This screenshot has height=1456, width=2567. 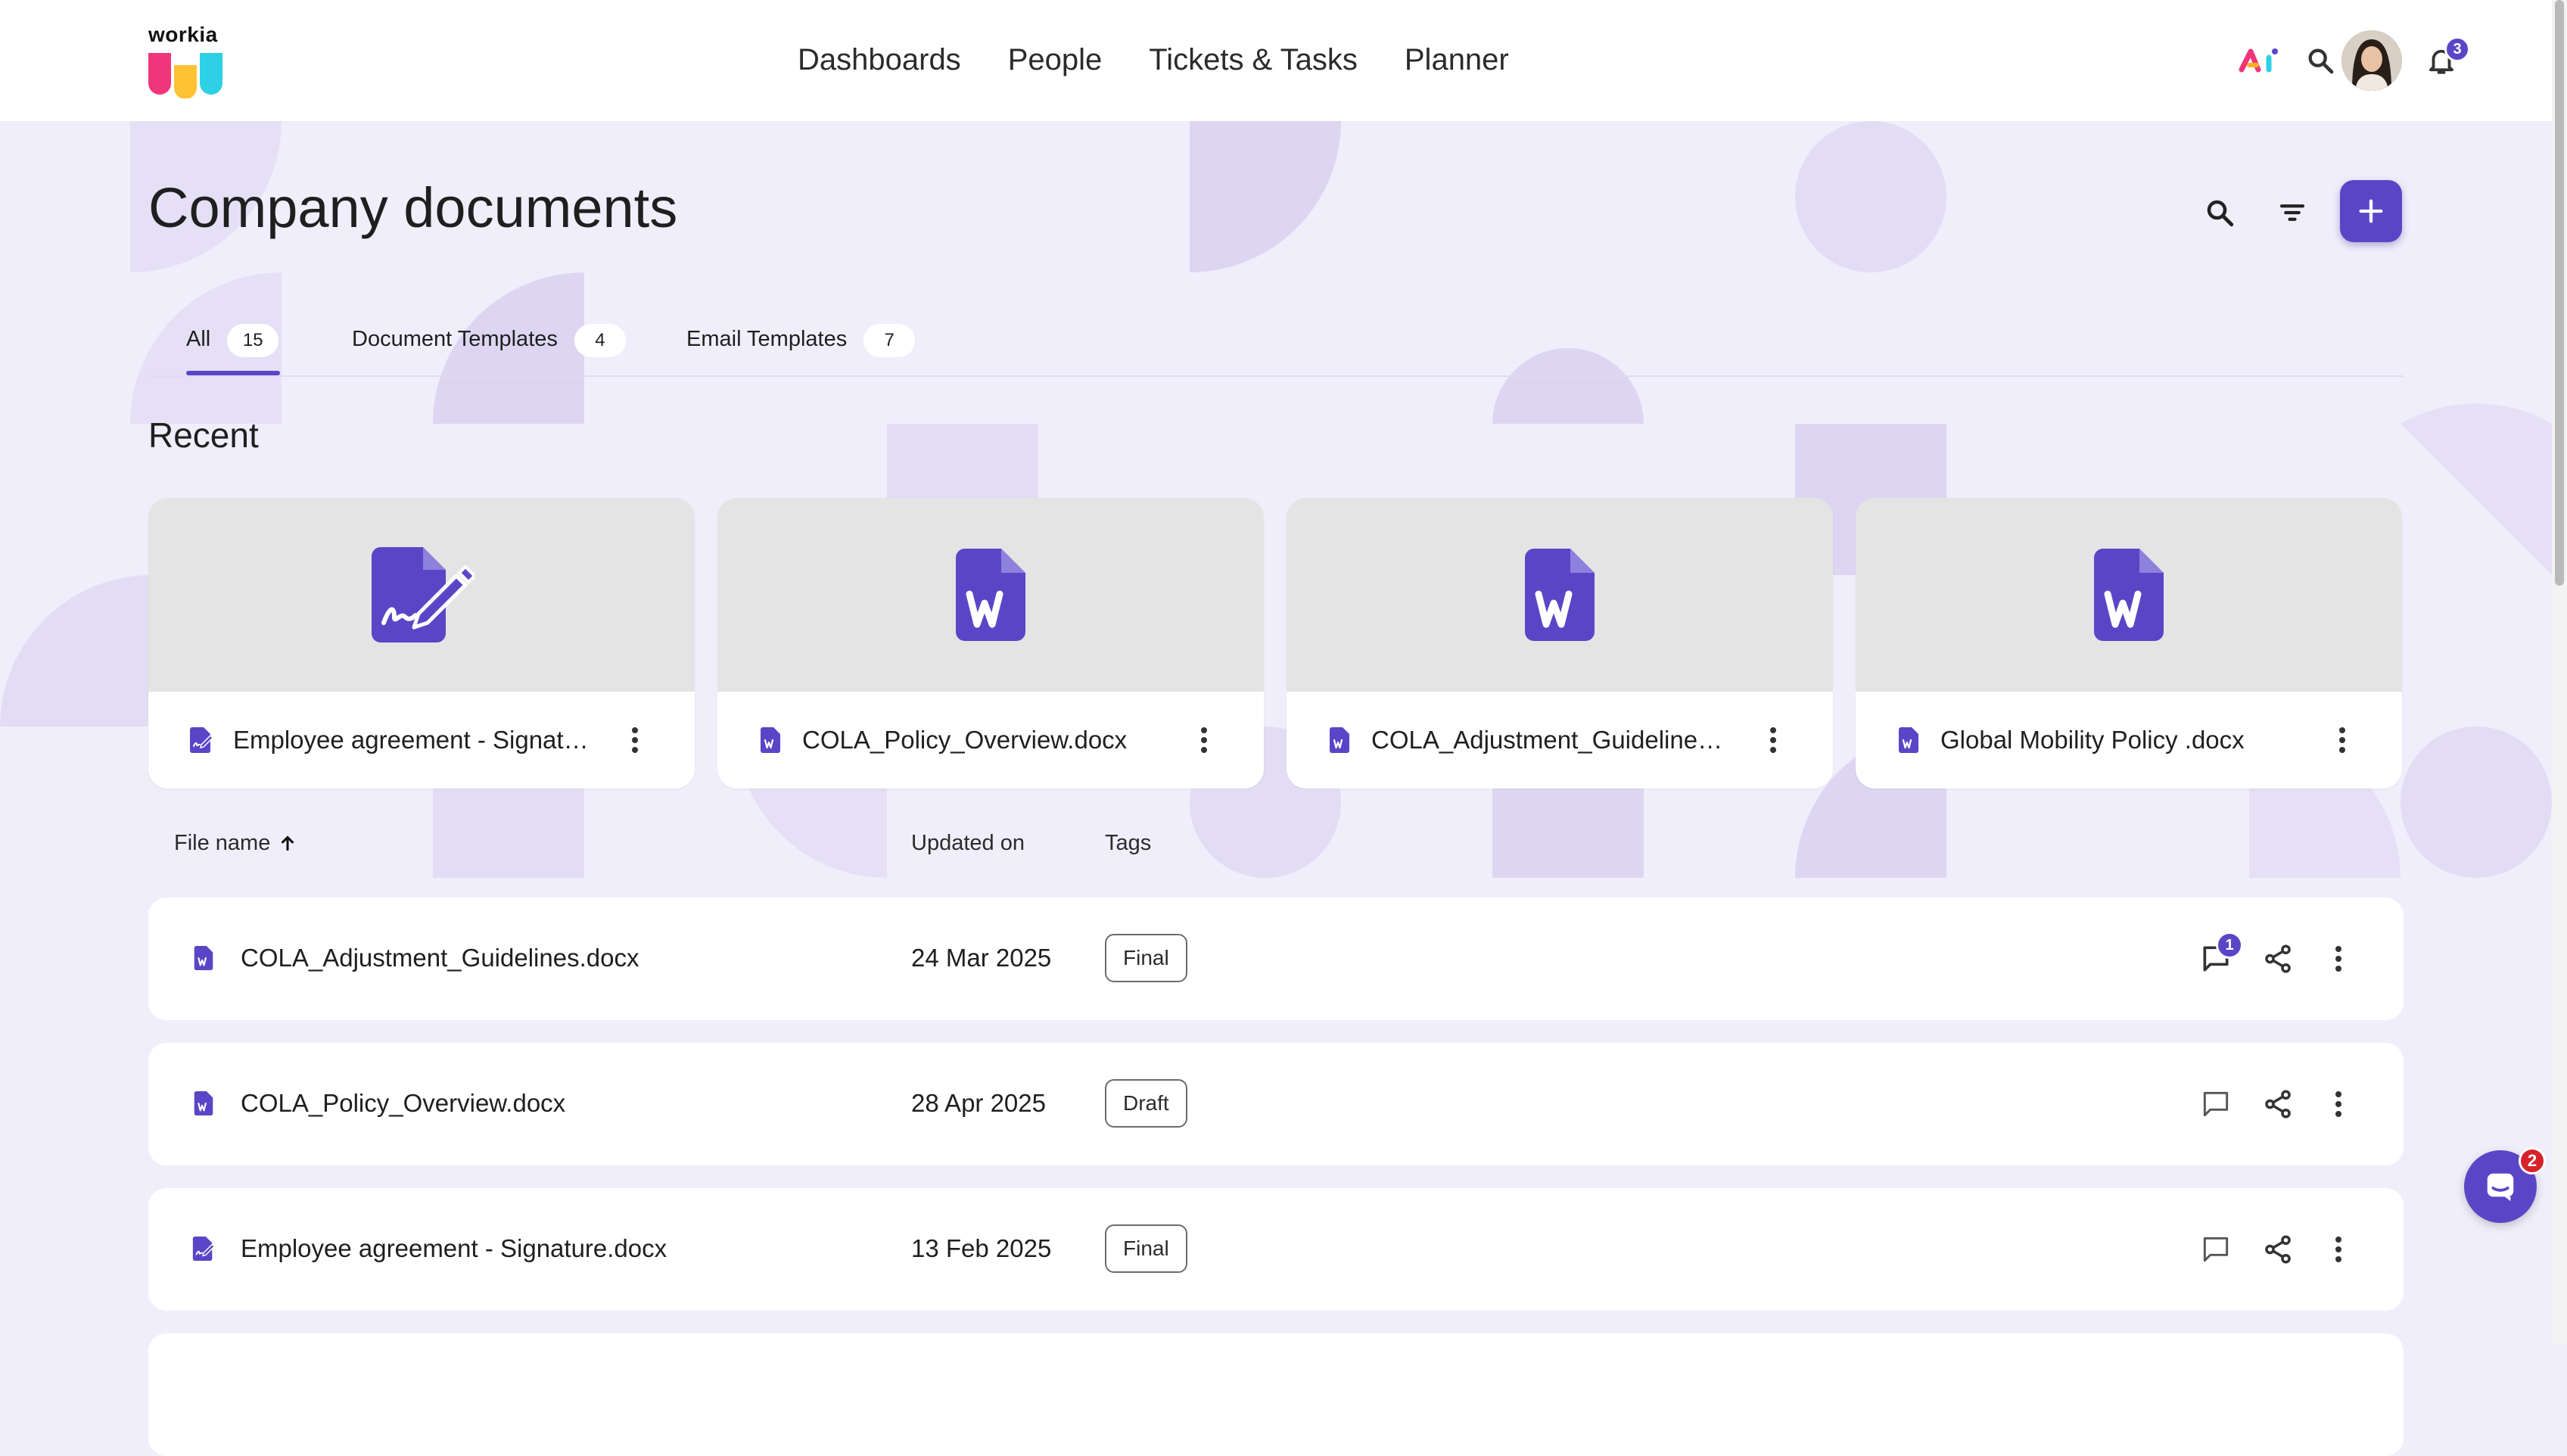 I want to click on add-document-button, so click(x=2371, y=211).